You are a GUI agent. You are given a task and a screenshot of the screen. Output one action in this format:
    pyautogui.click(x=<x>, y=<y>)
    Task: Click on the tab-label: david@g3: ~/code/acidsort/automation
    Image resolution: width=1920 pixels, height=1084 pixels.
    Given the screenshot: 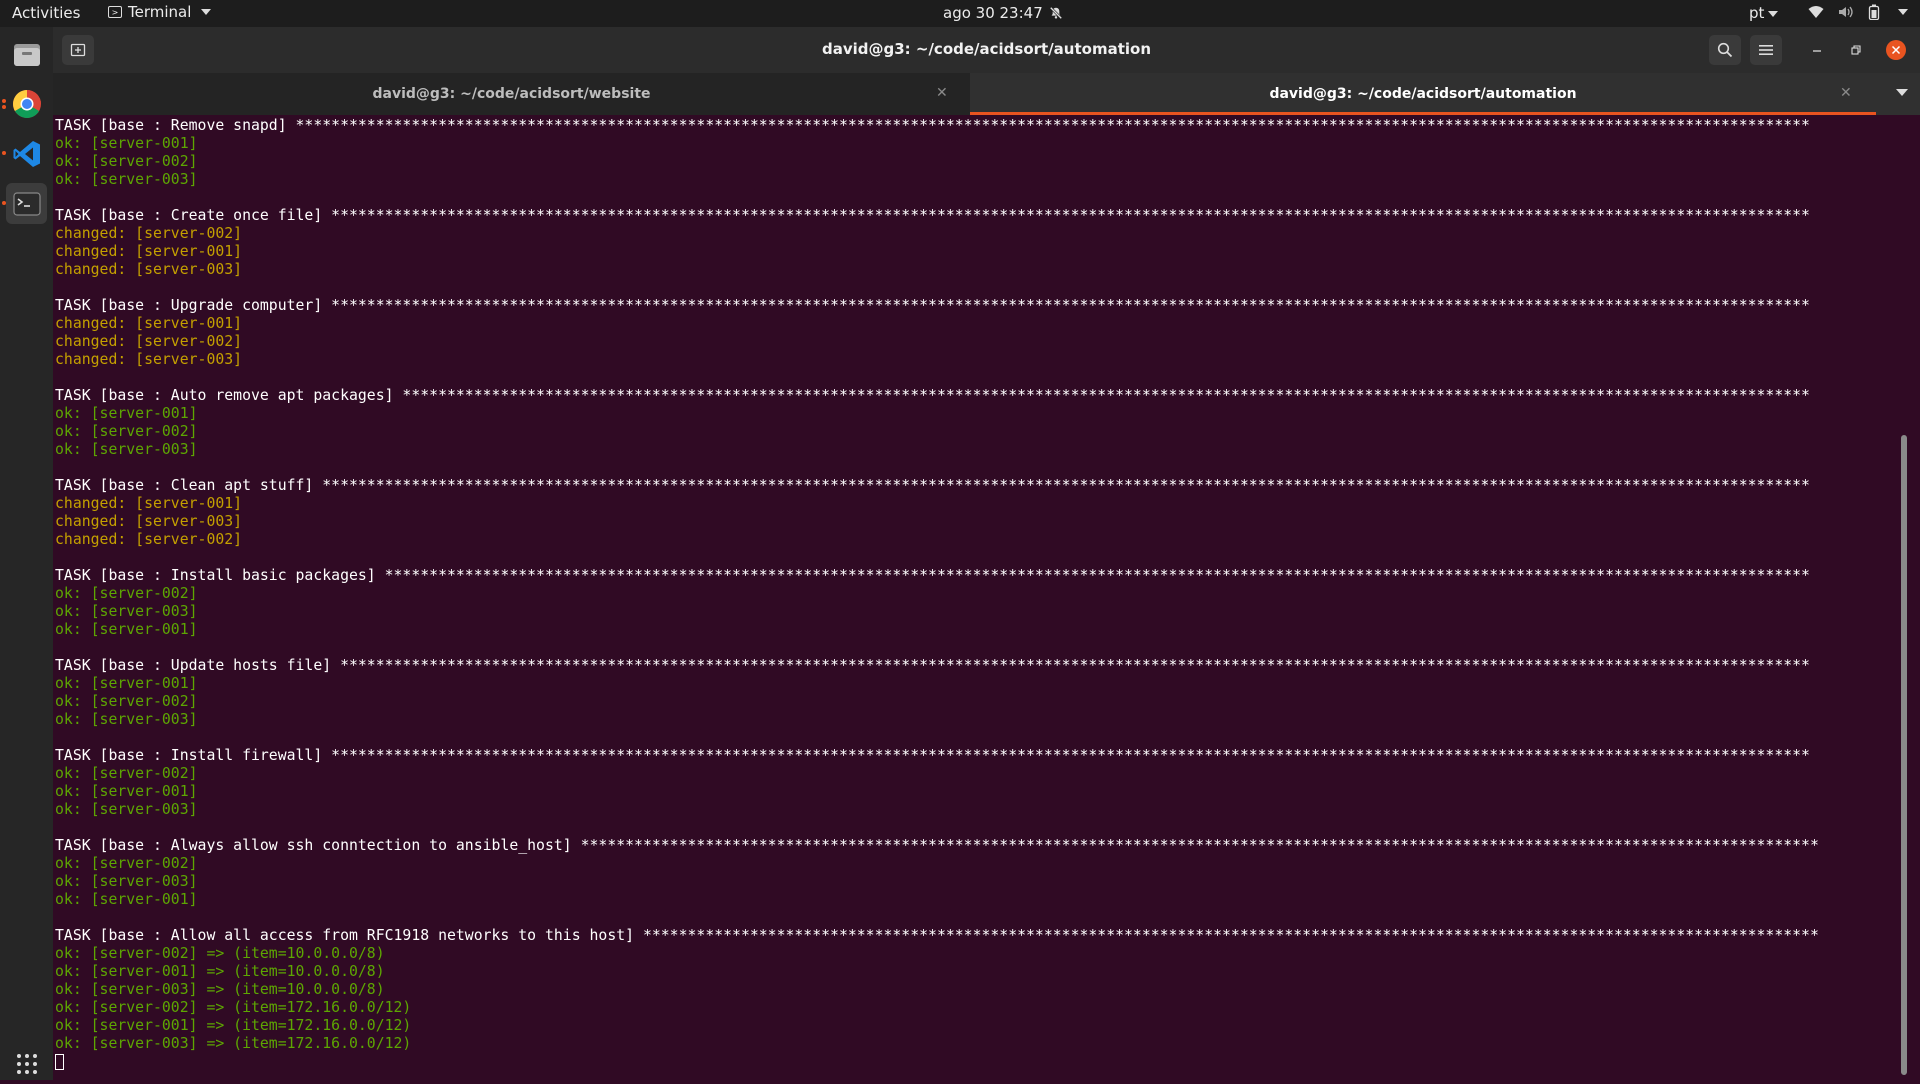 What is the action you would take?
    pyautogui.click(x=1423, y=94)
    